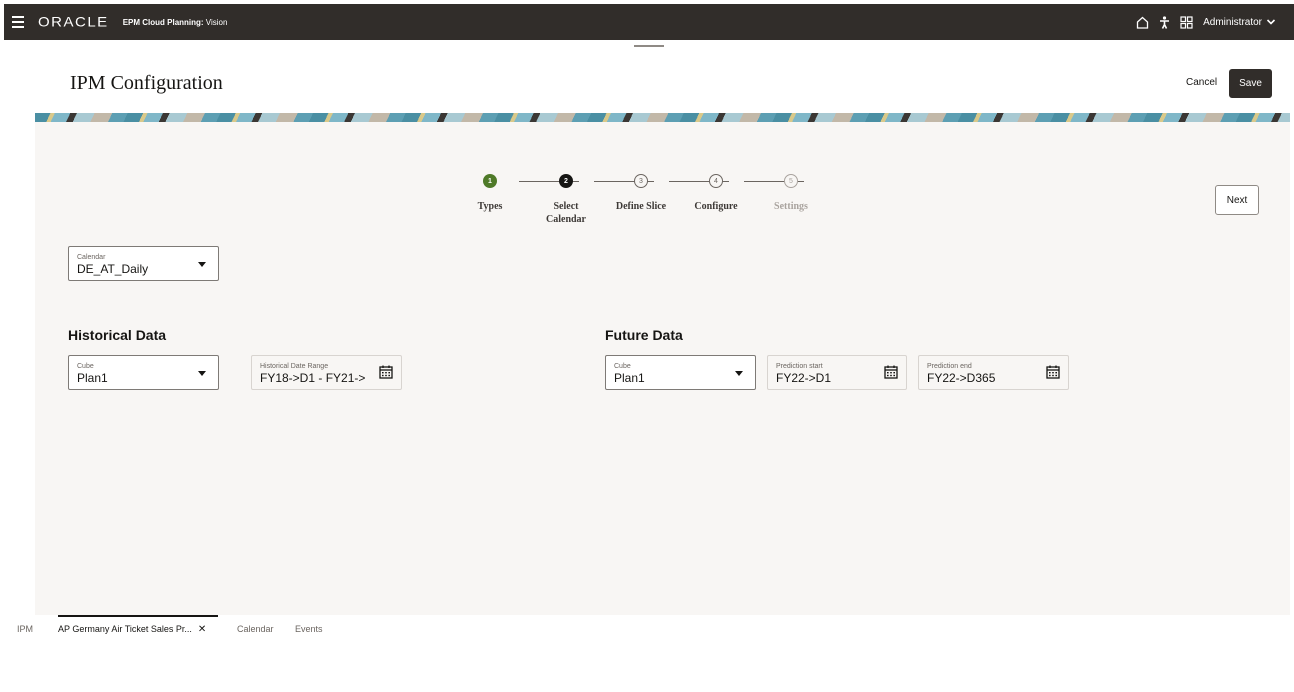 Image resolution: width=1294 pixels, height=692 pixels. Describe the element at coordinates (791, 181) in the screenshot. I see `step-number: 5` at that location.